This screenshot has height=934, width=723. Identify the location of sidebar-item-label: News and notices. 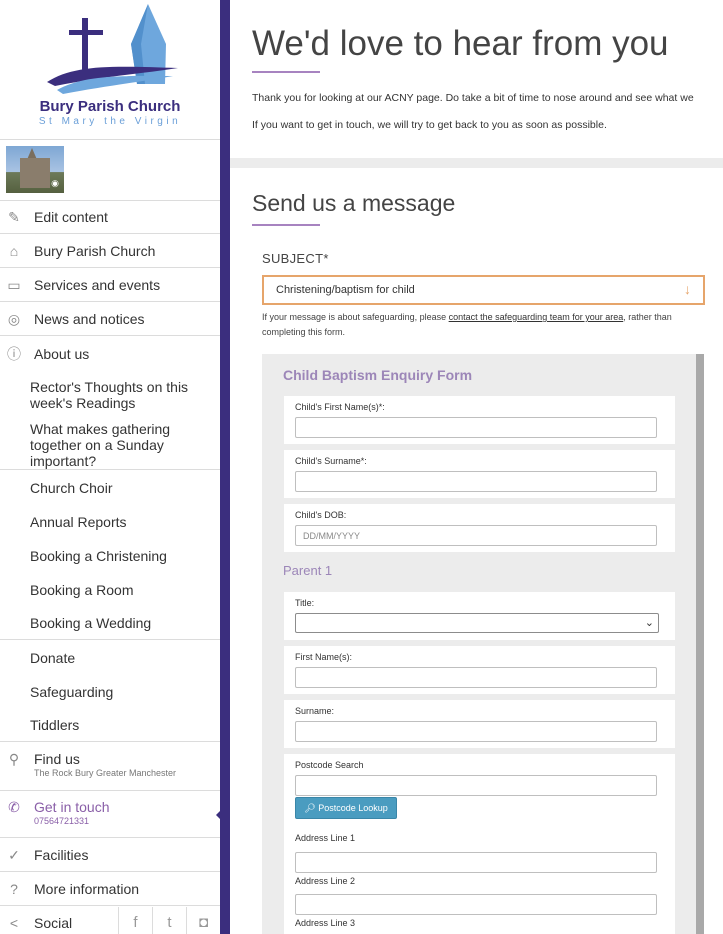
(89, 319).